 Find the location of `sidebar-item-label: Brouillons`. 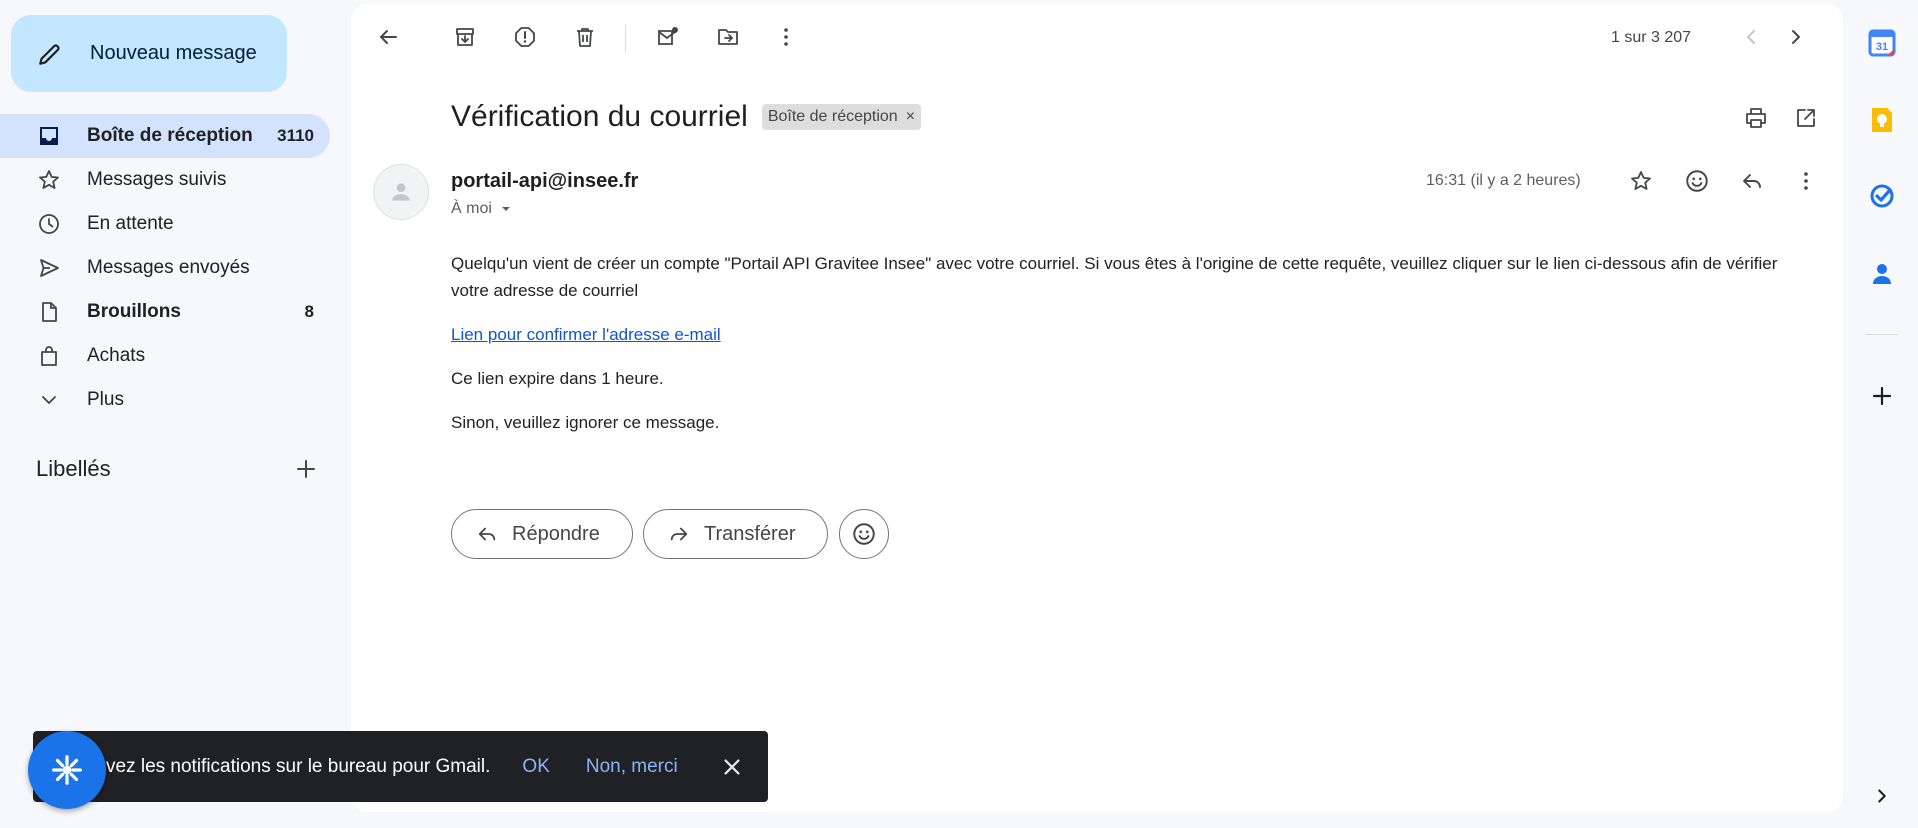

sidebar-item-label: Brouillons is located at coordinates (134, 311).